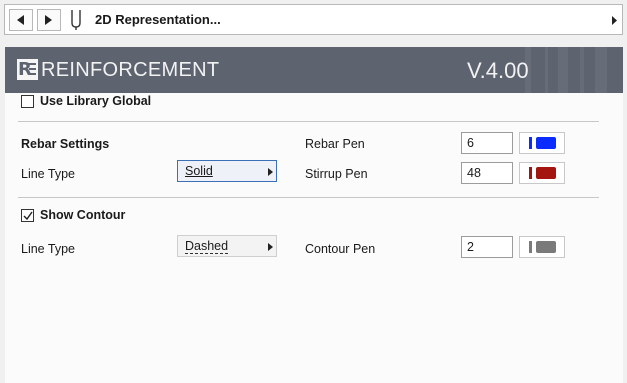  What do you see at coordinates (207, 246) in the screenshot?
I see `contour-line-type-value: Dashed` at bounding box center [207, 246].